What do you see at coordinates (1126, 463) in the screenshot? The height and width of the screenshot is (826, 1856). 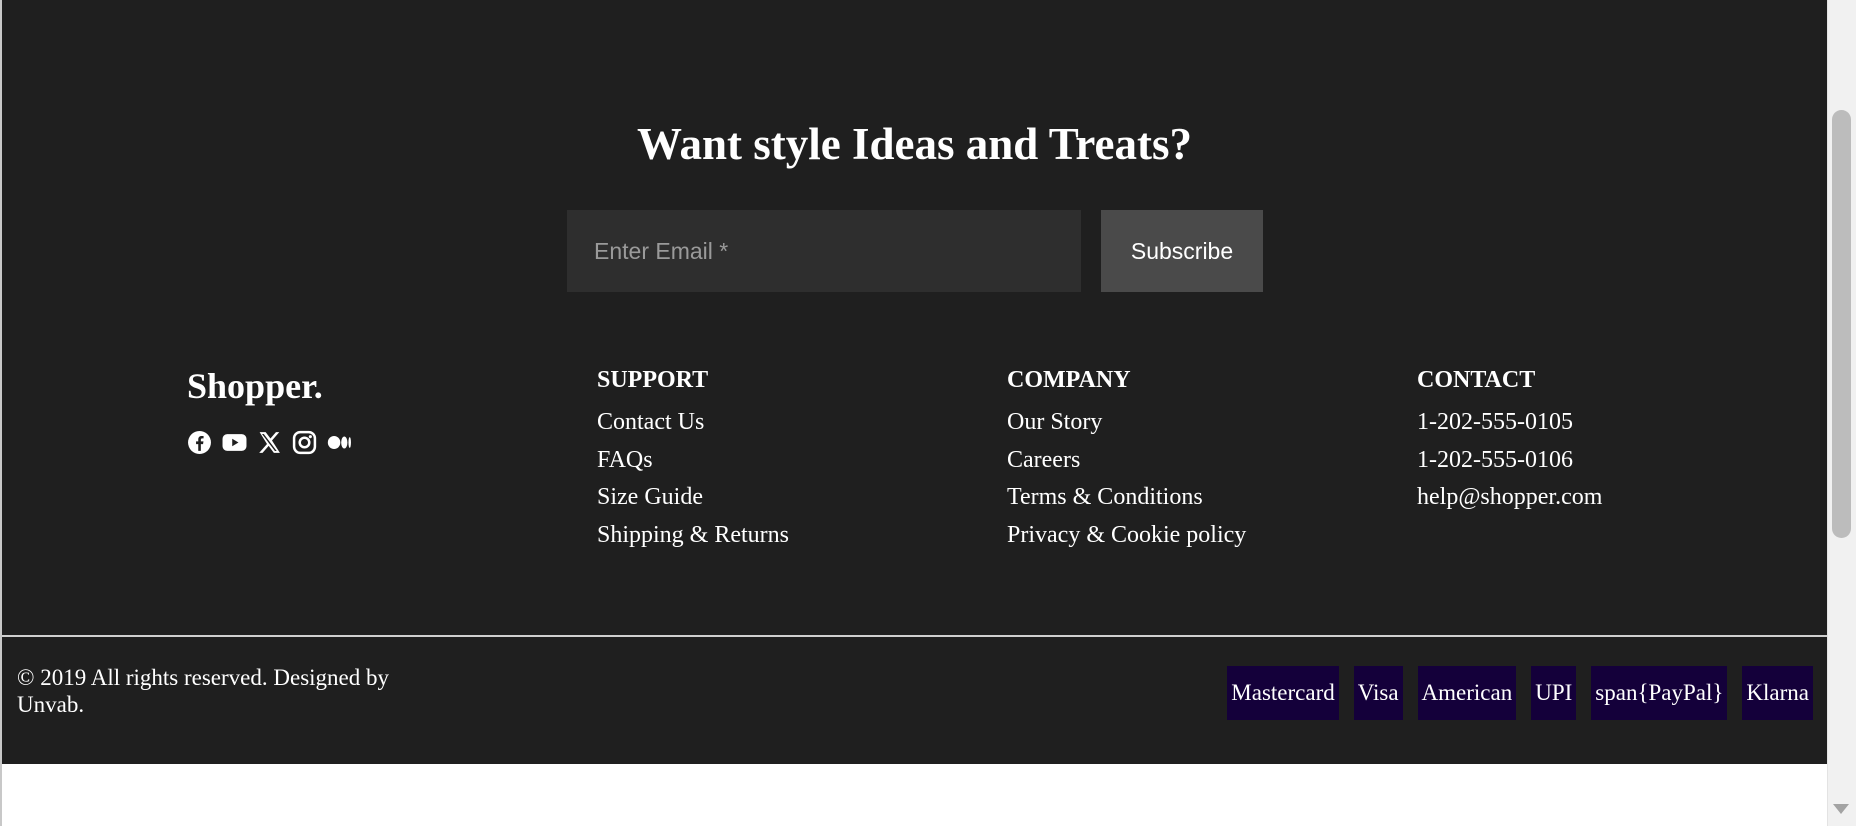 I see `careers-link: Careers` at bounding box center [1126, 463].